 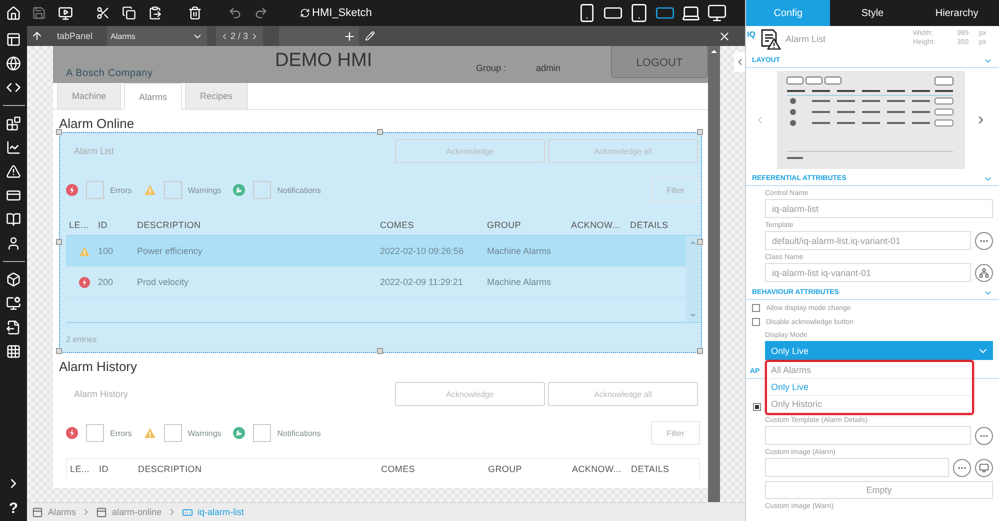 I want to click on tablet-icon, so click(x=639, y=13).